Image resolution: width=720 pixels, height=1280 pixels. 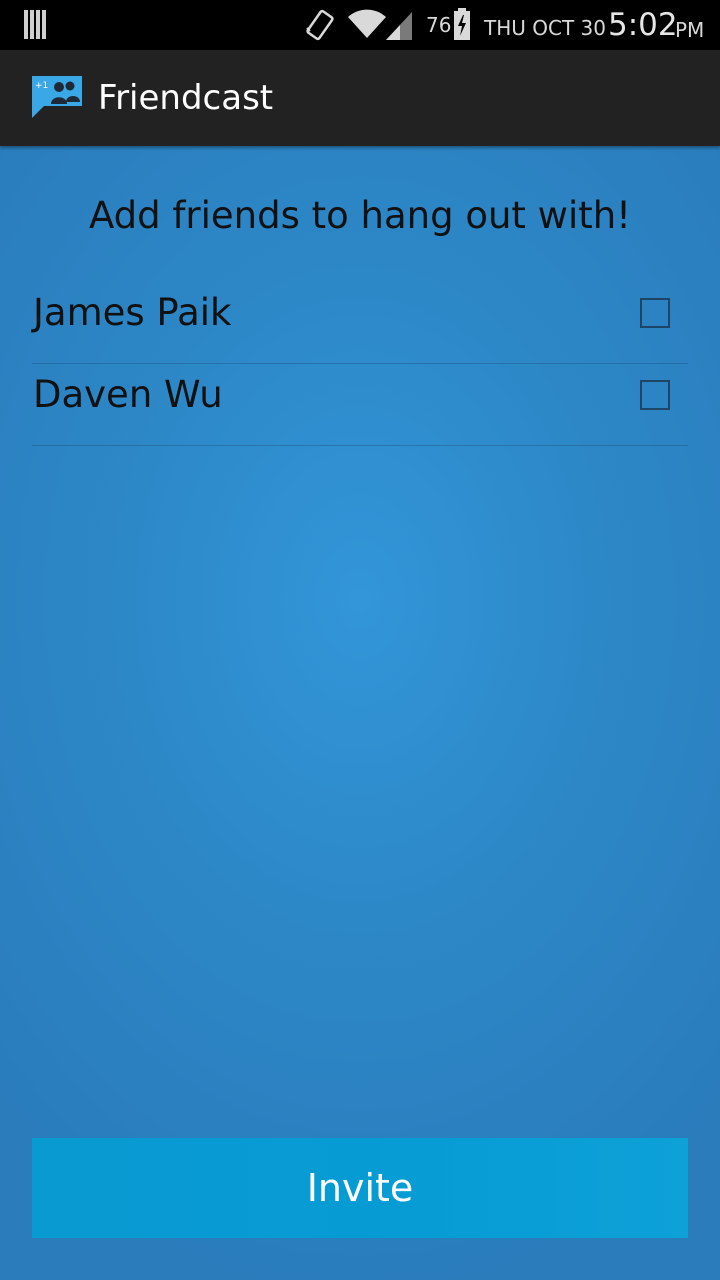 I want to click on status-ampm: PM, so click(x=690, y=30).